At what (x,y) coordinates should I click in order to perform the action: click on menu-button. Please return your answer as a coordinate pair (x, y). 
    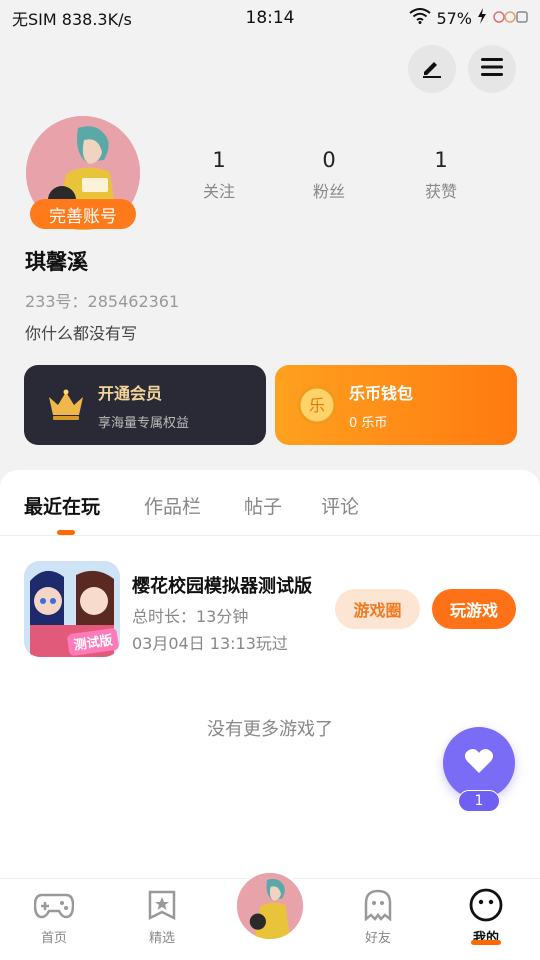
    Looking at the image, I should click on (492, 69).